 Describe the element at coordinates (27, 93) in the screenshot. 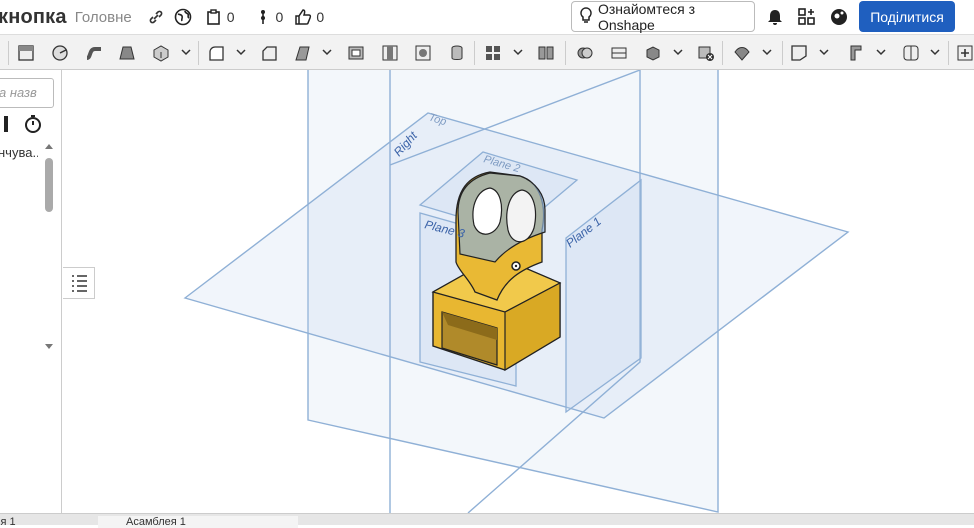

I see `feature-search-input: а назв` at that location.